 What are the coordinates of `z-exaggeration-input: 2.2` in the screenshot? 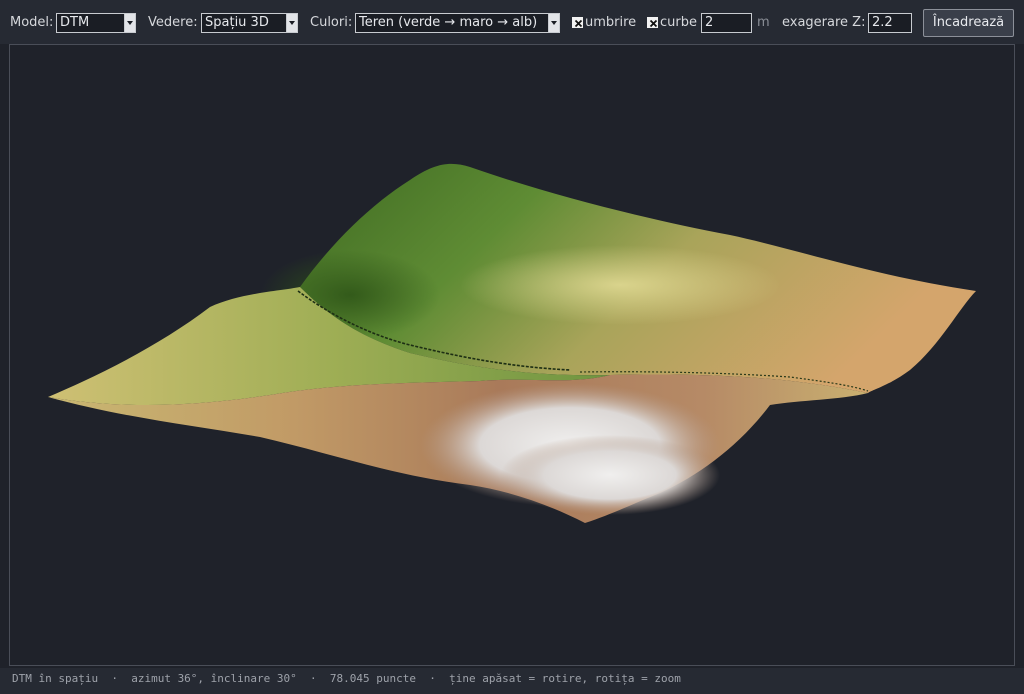 It's located at (890, 23).